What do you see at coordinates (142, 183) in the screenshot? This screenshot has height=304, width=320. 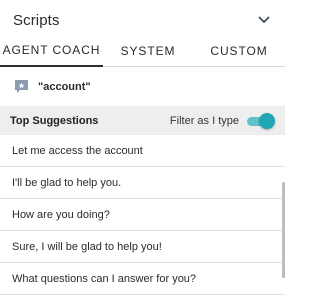 I see `suggestion-item: I'll be glad to help you.` at bounding box center [142, 183].